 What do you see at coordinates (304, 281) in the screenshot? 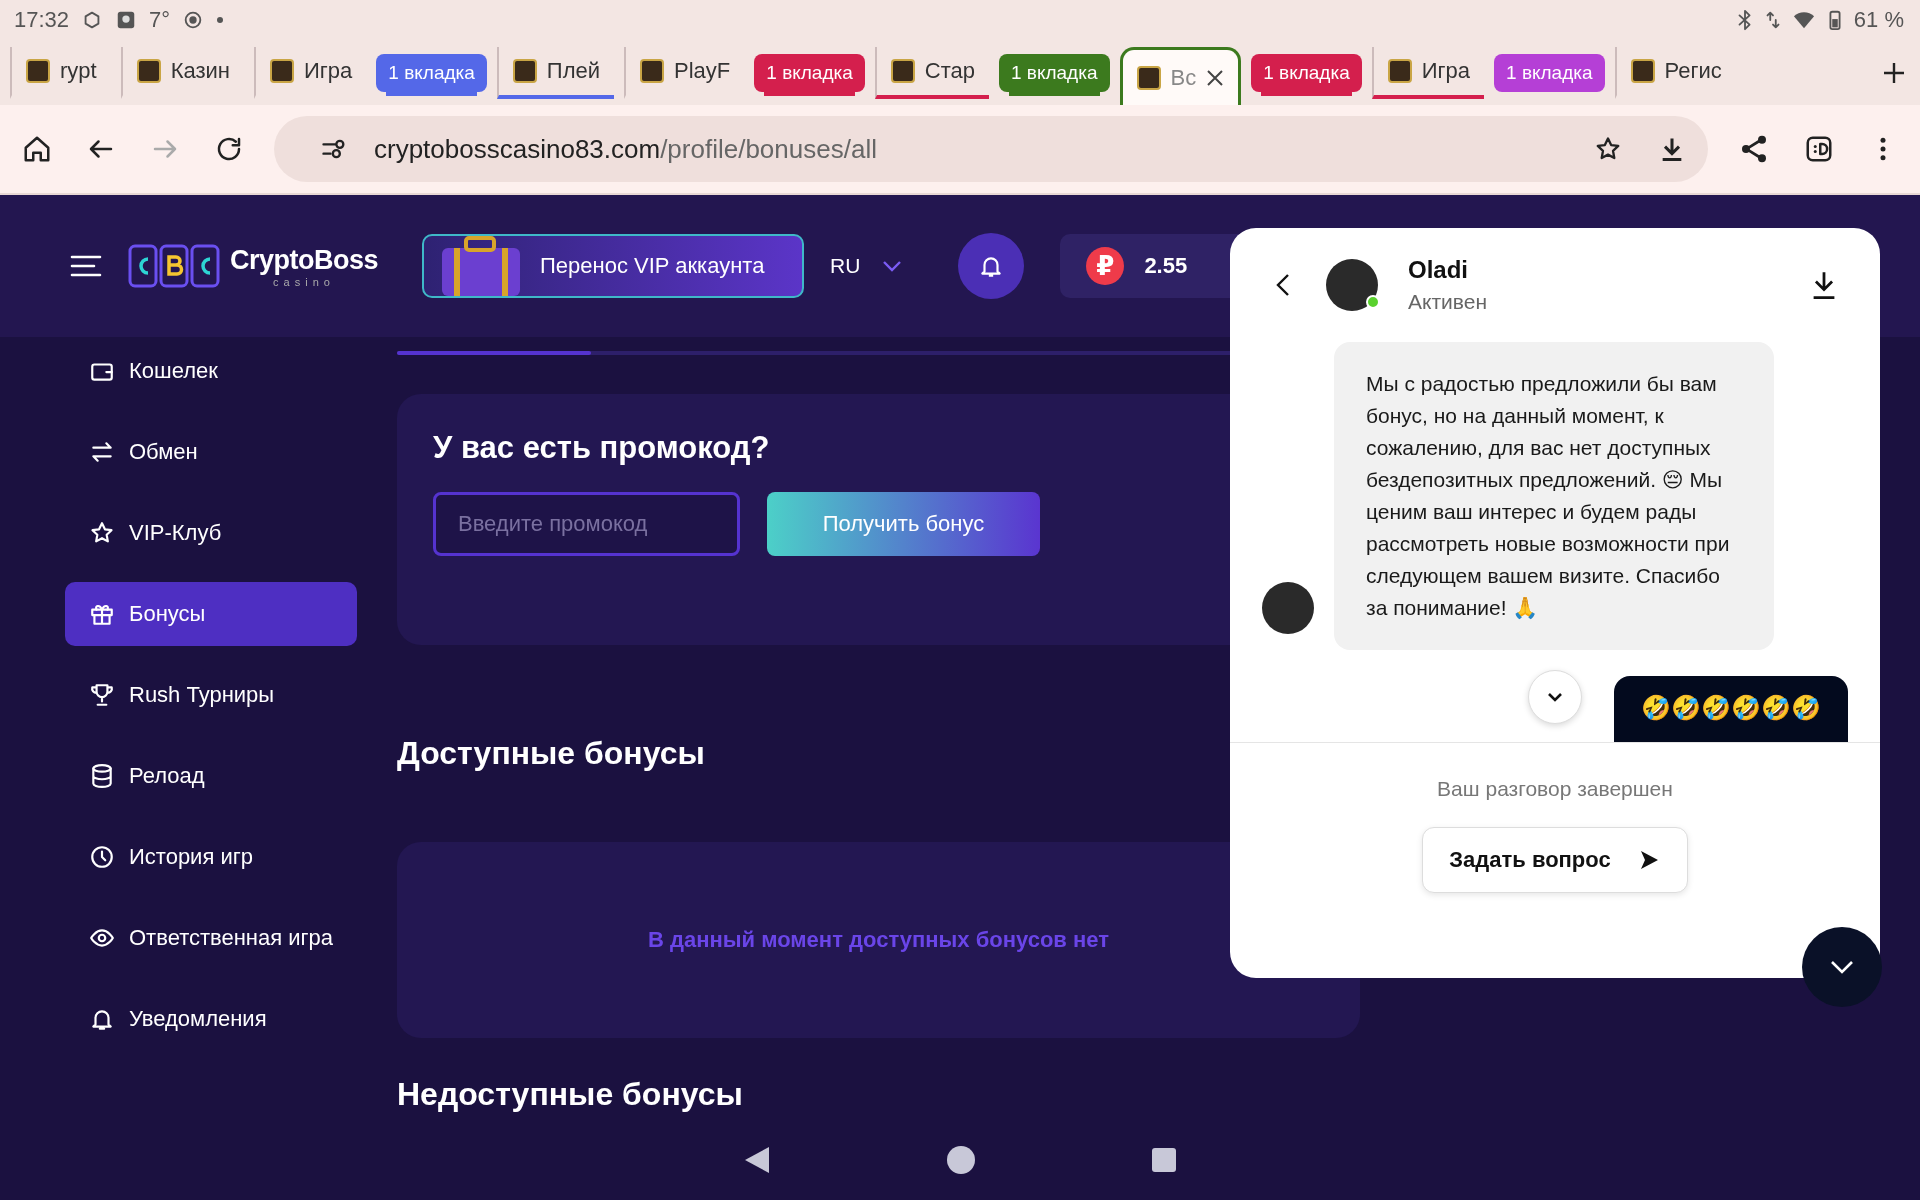
I see `logo-subtext: casino` at bounding box center [304, 281].